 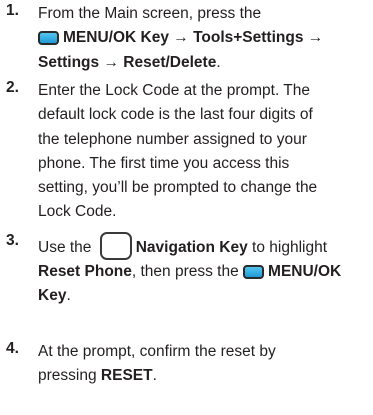 What do you see at coordinates (77, 212) in the screenshot?
I see `step-line: Lock Code.` at bounding box center [77, 212].